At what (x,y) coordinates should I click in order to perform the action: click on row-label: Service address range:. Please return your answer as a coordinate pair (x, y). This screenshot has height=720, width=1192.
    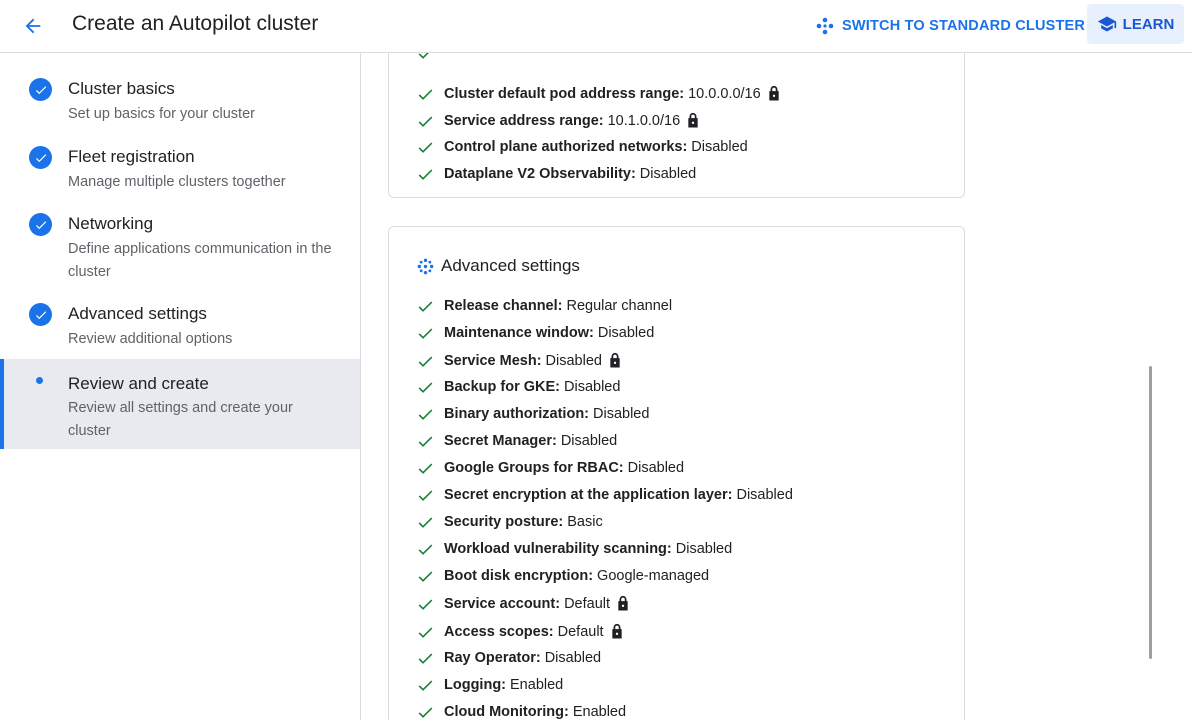
    Looking at the image, I should click on (524, 120).